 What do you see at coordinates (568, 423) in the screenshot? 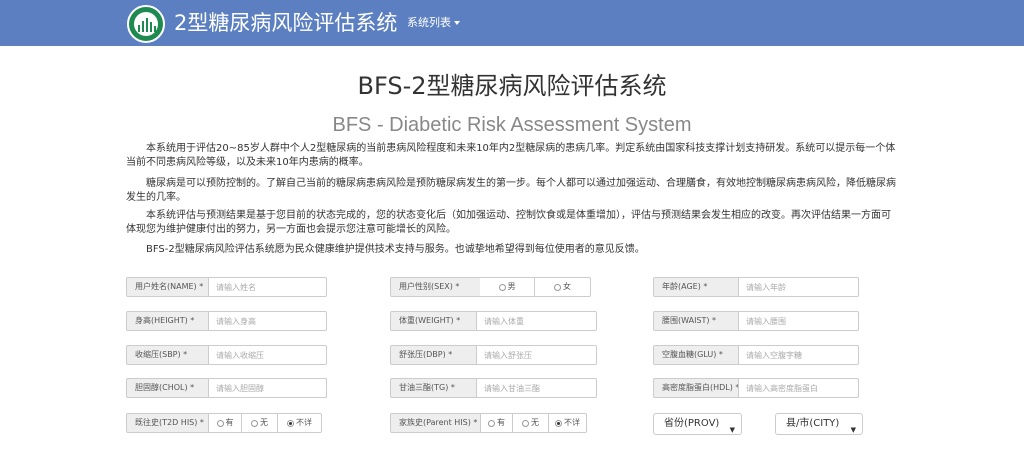
I see `parent-history-unknown-radio: 不详` at bounding box center [568, 423].